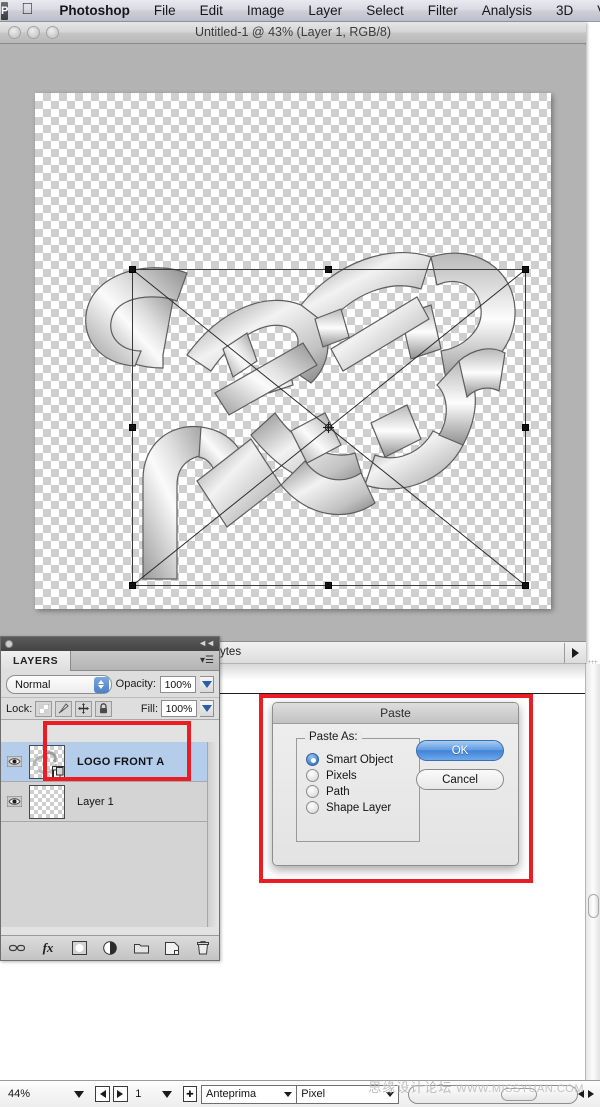 This screenshot has height=1107, width=600. Describe the element at coordinates (362, 791) in the screenshot. I see `radio-option-path: Path` at that location.